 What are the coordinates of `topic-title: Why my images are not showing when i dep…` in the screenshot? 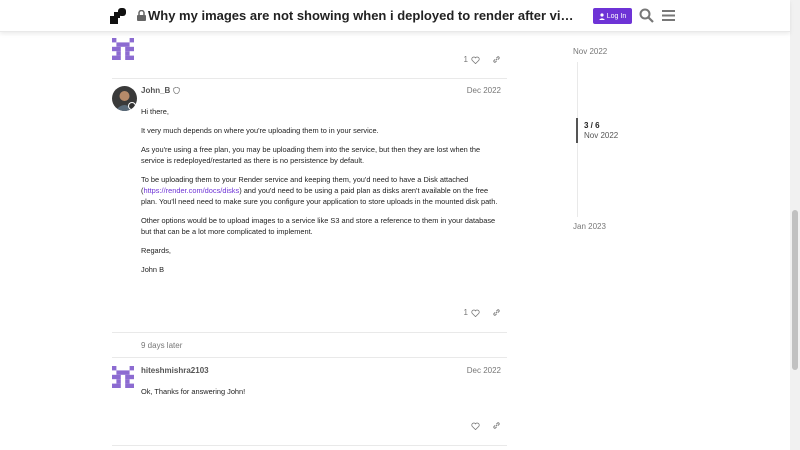 It's located at (363, 15).